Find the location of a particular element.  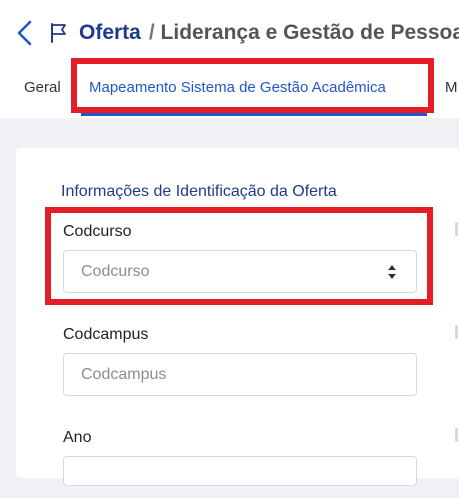

page-title-main: Oferta is located at coordinates (110, 32).